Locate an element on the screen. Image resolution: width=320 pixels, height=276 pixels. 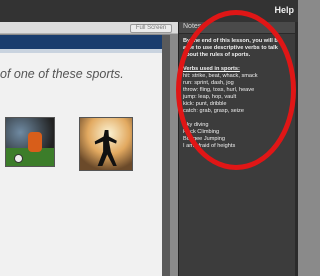
slide-divider is located at coordinates (81, 51).